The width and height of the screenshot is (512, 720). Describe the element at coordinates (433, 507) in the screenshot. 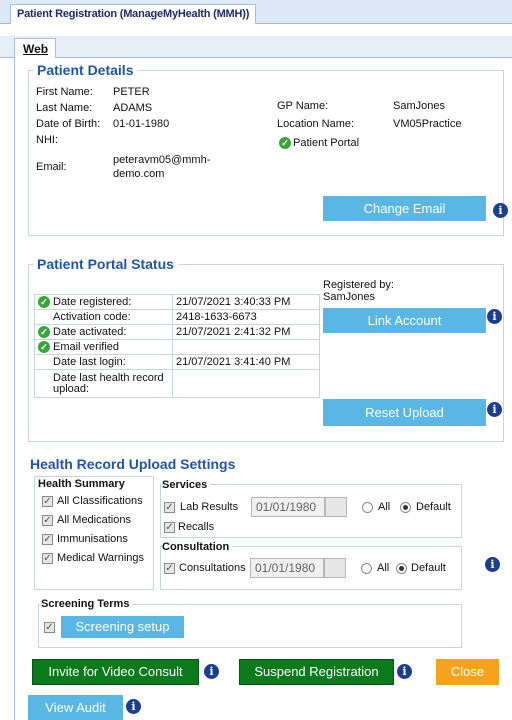

I see `lab-default-label: Default` at that location.